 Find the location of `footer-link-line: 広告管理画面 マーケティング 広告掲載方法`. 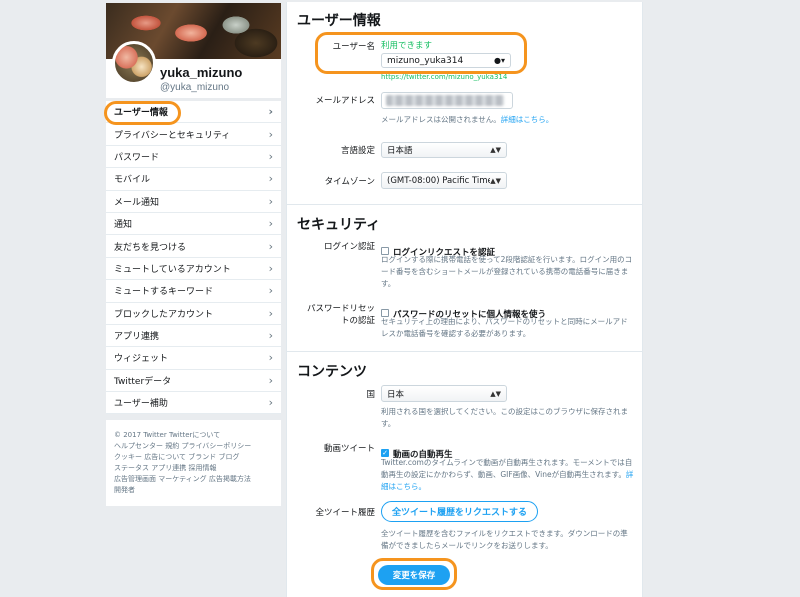

footer-link-line: 広告管理画面 マーケティング 広告掲載方法 is located at coordinates (193, 479).